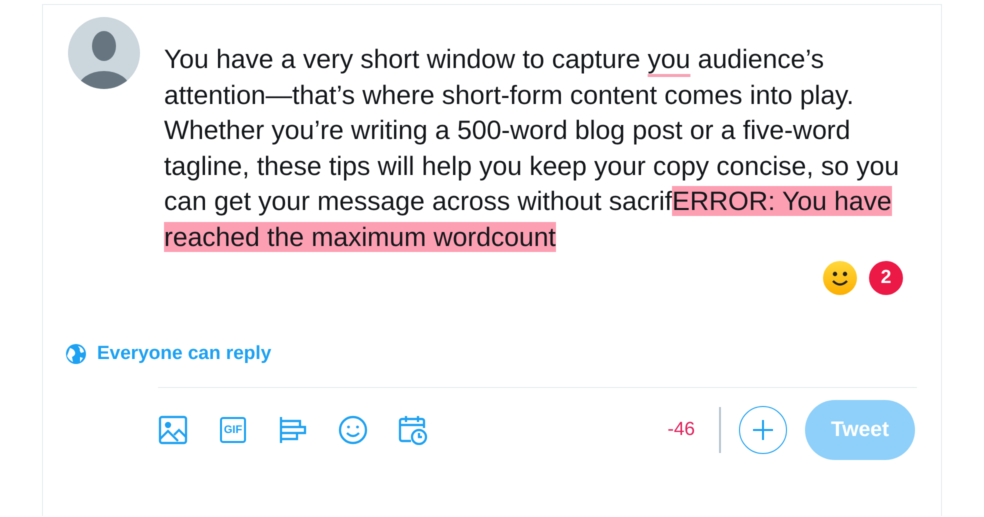 Image resolution: width=984 pixels, height=517 pixels. I want to click on smiley-icon, so click(840, 278).